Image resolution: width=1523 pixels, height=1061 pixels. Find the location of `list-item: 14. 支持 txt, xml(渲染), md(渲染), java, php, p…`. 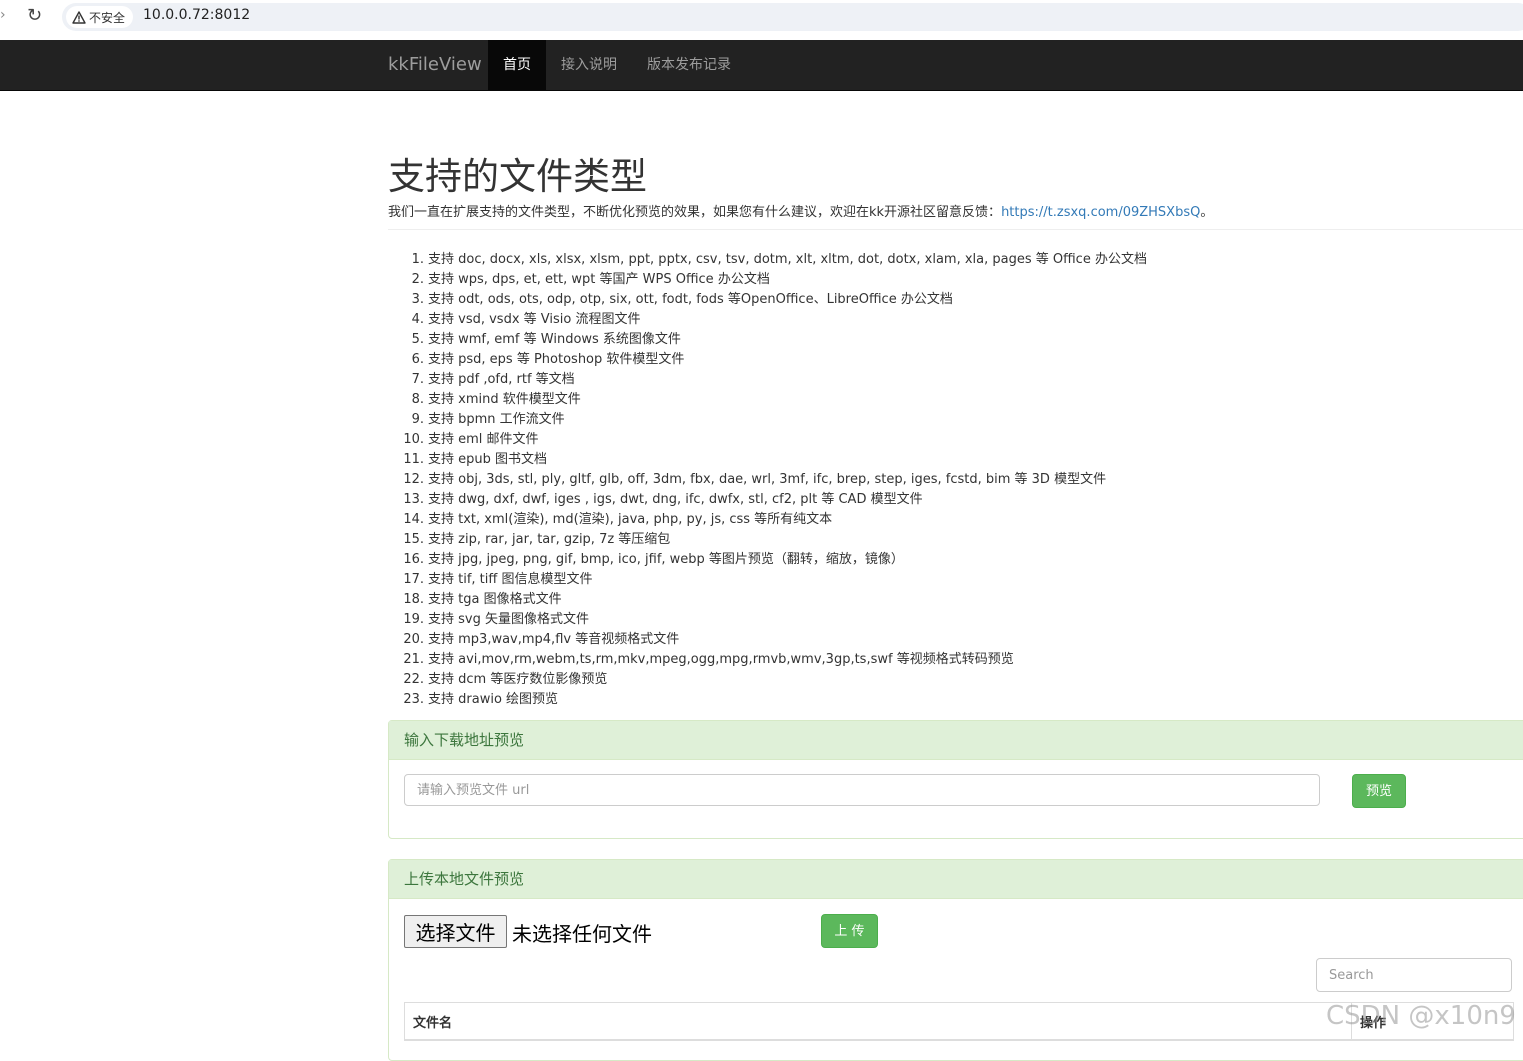

list-item: 14. 支持 txt, xml(渲染), md(渲染), java, php, p… is located at coordinates (767, 520).